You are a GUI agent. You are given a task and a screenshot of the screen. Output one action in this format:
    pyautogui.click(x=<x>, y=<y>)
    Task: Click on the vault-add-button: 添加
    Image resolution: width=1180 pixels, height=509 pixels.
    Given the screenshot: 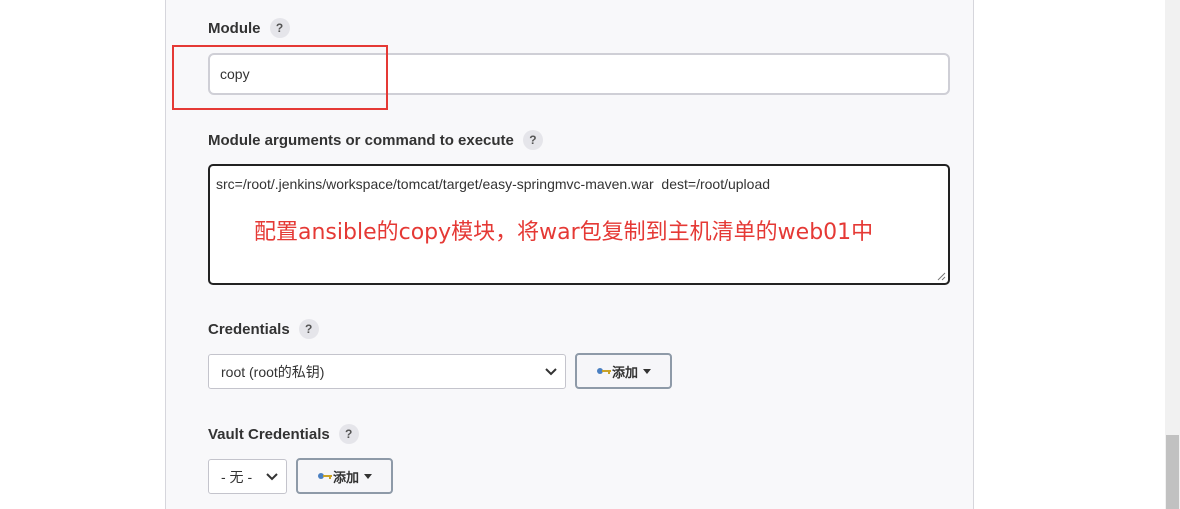 What is the action you would take?
    pyautogui.click(x=344, y=476)
    